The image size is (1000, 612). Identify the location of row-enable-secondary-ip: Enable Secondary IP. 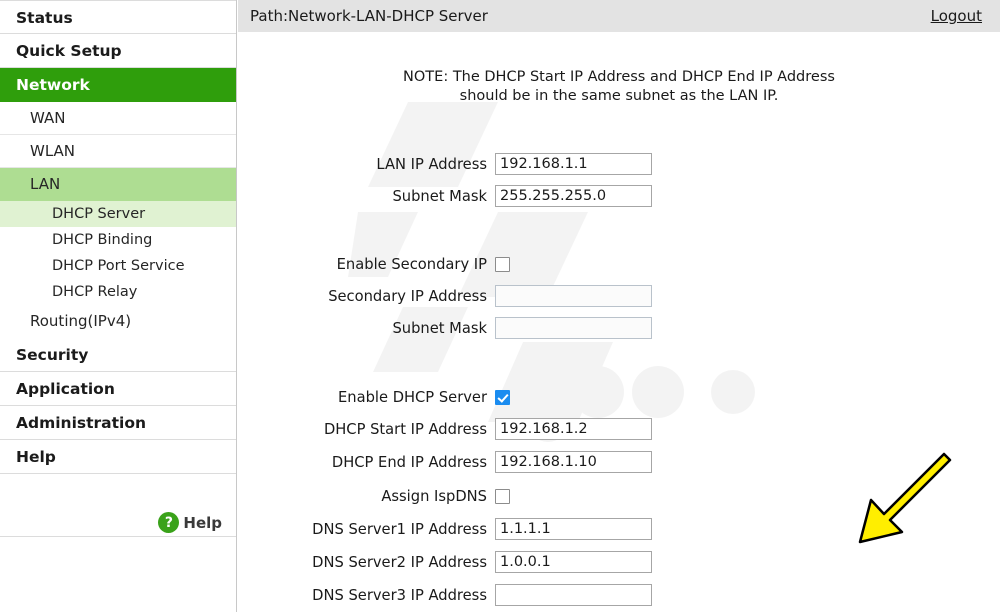
(619, 264).